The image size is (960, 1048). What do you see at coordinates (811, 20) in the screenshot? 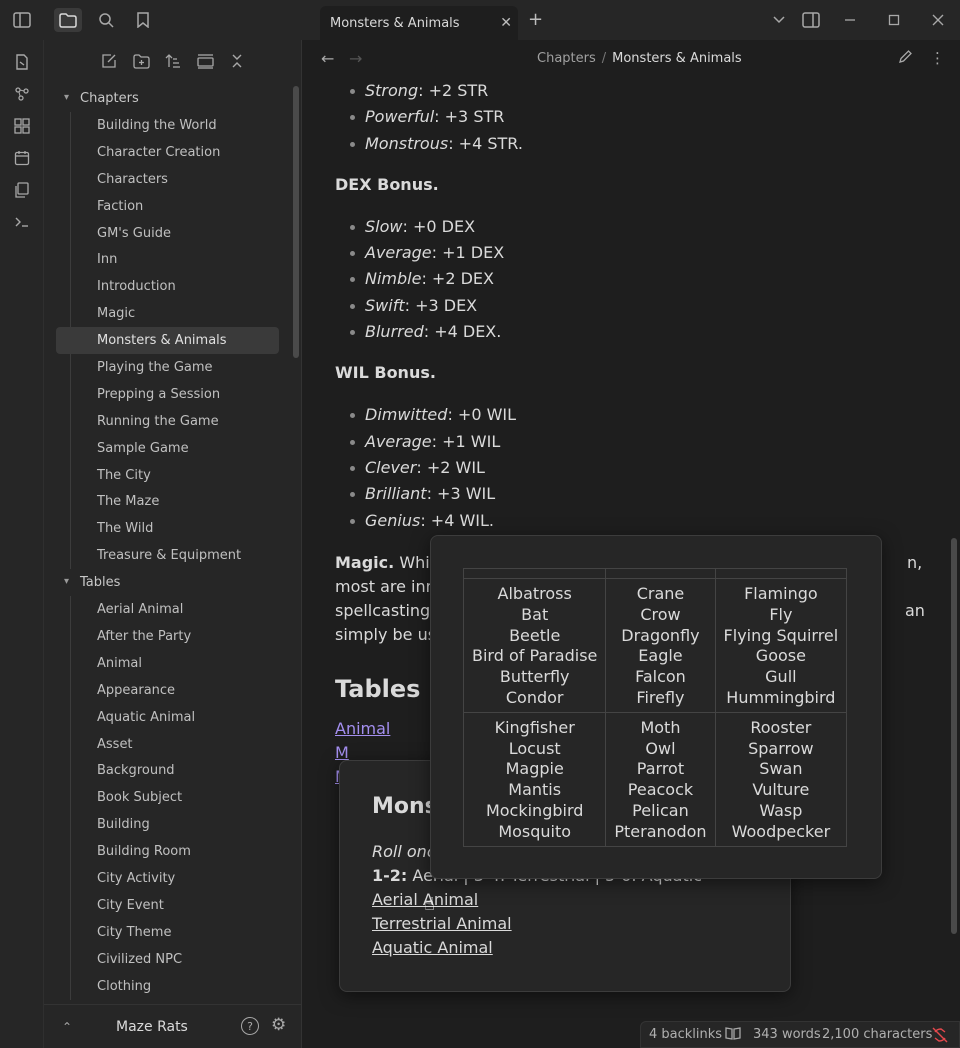
I see `right-sidebar-toggle-icon` at bounding box center [811, 20].